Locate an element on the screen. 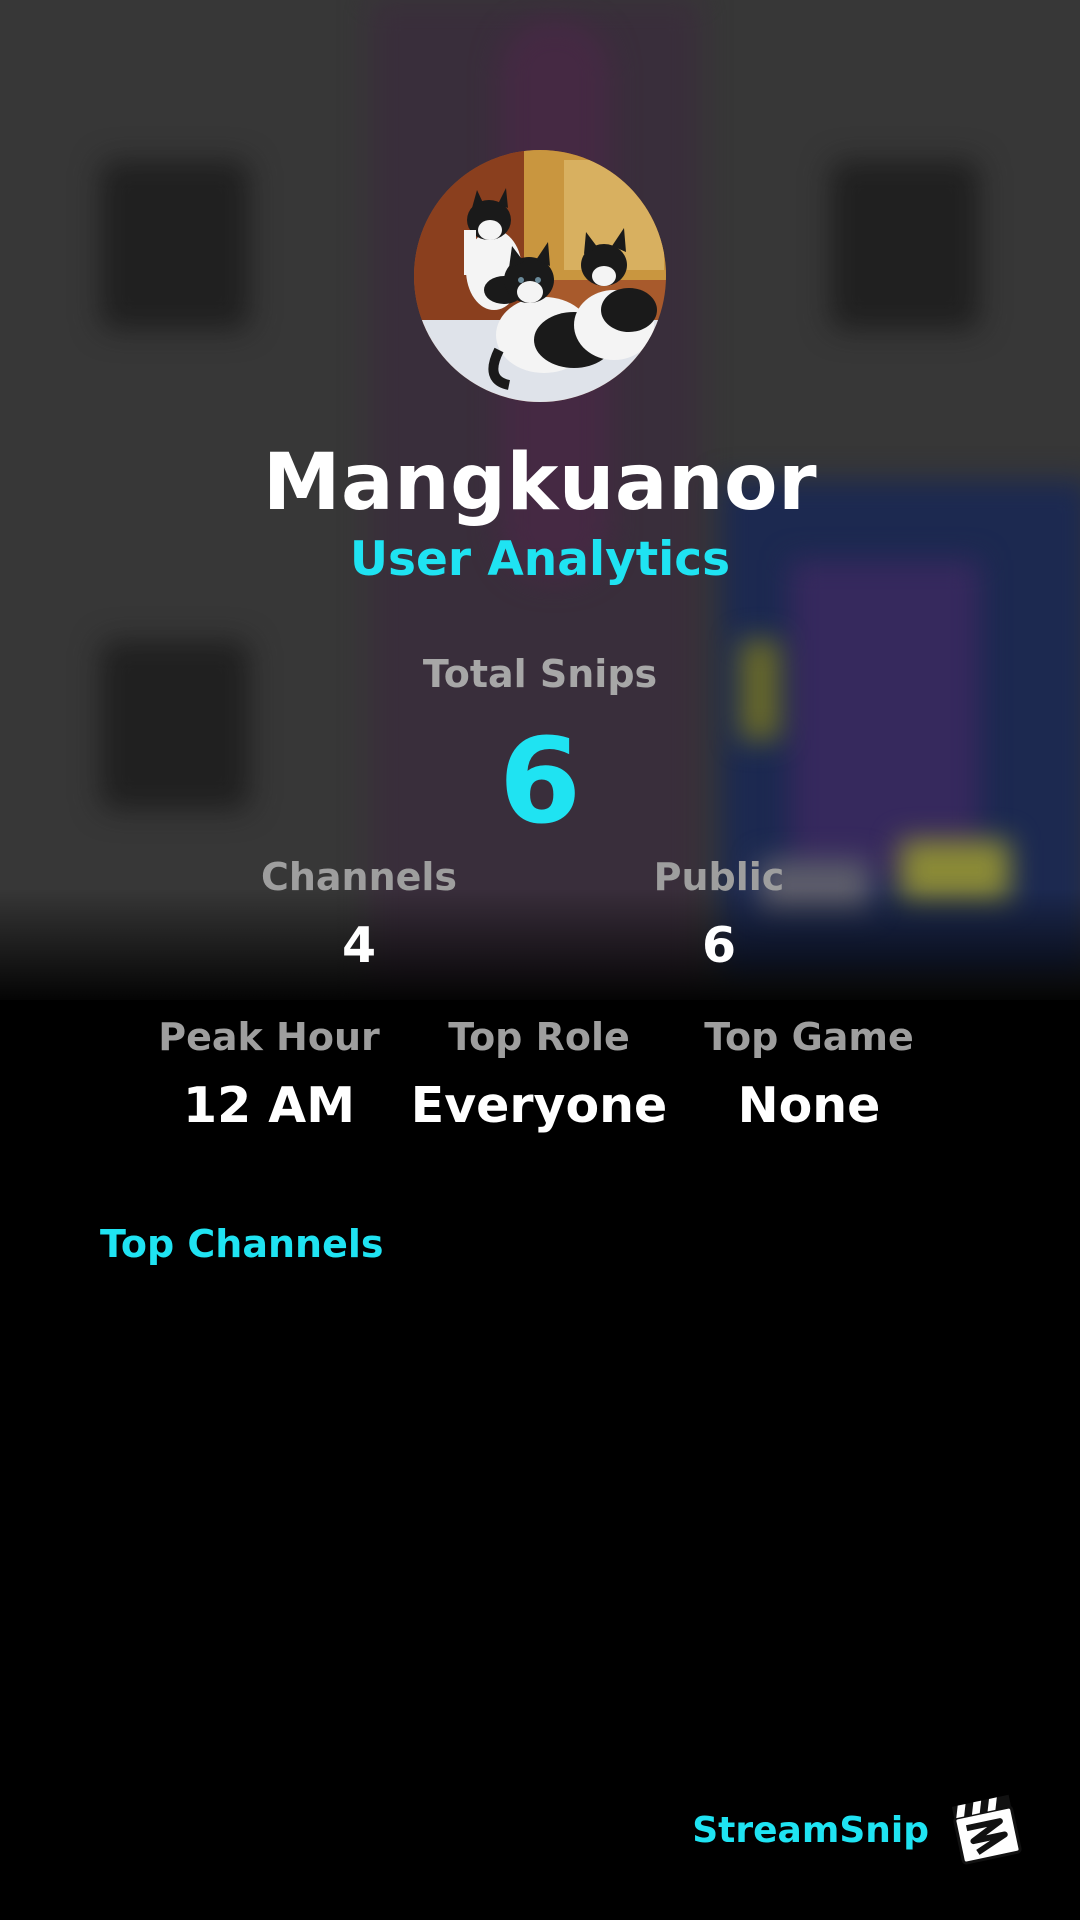 This screenshot has width=1080, height=1920. top-channels-heading: Top Channels is located at coordinates (242, 1244).